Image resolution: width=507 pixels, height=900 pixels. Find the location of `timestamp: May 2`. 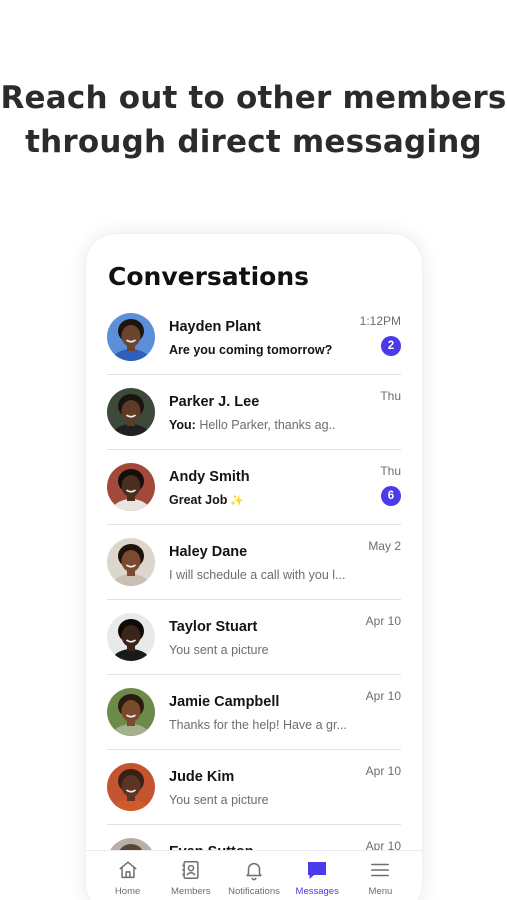

timestamp: May 2 is located at coordinates (384, 546).